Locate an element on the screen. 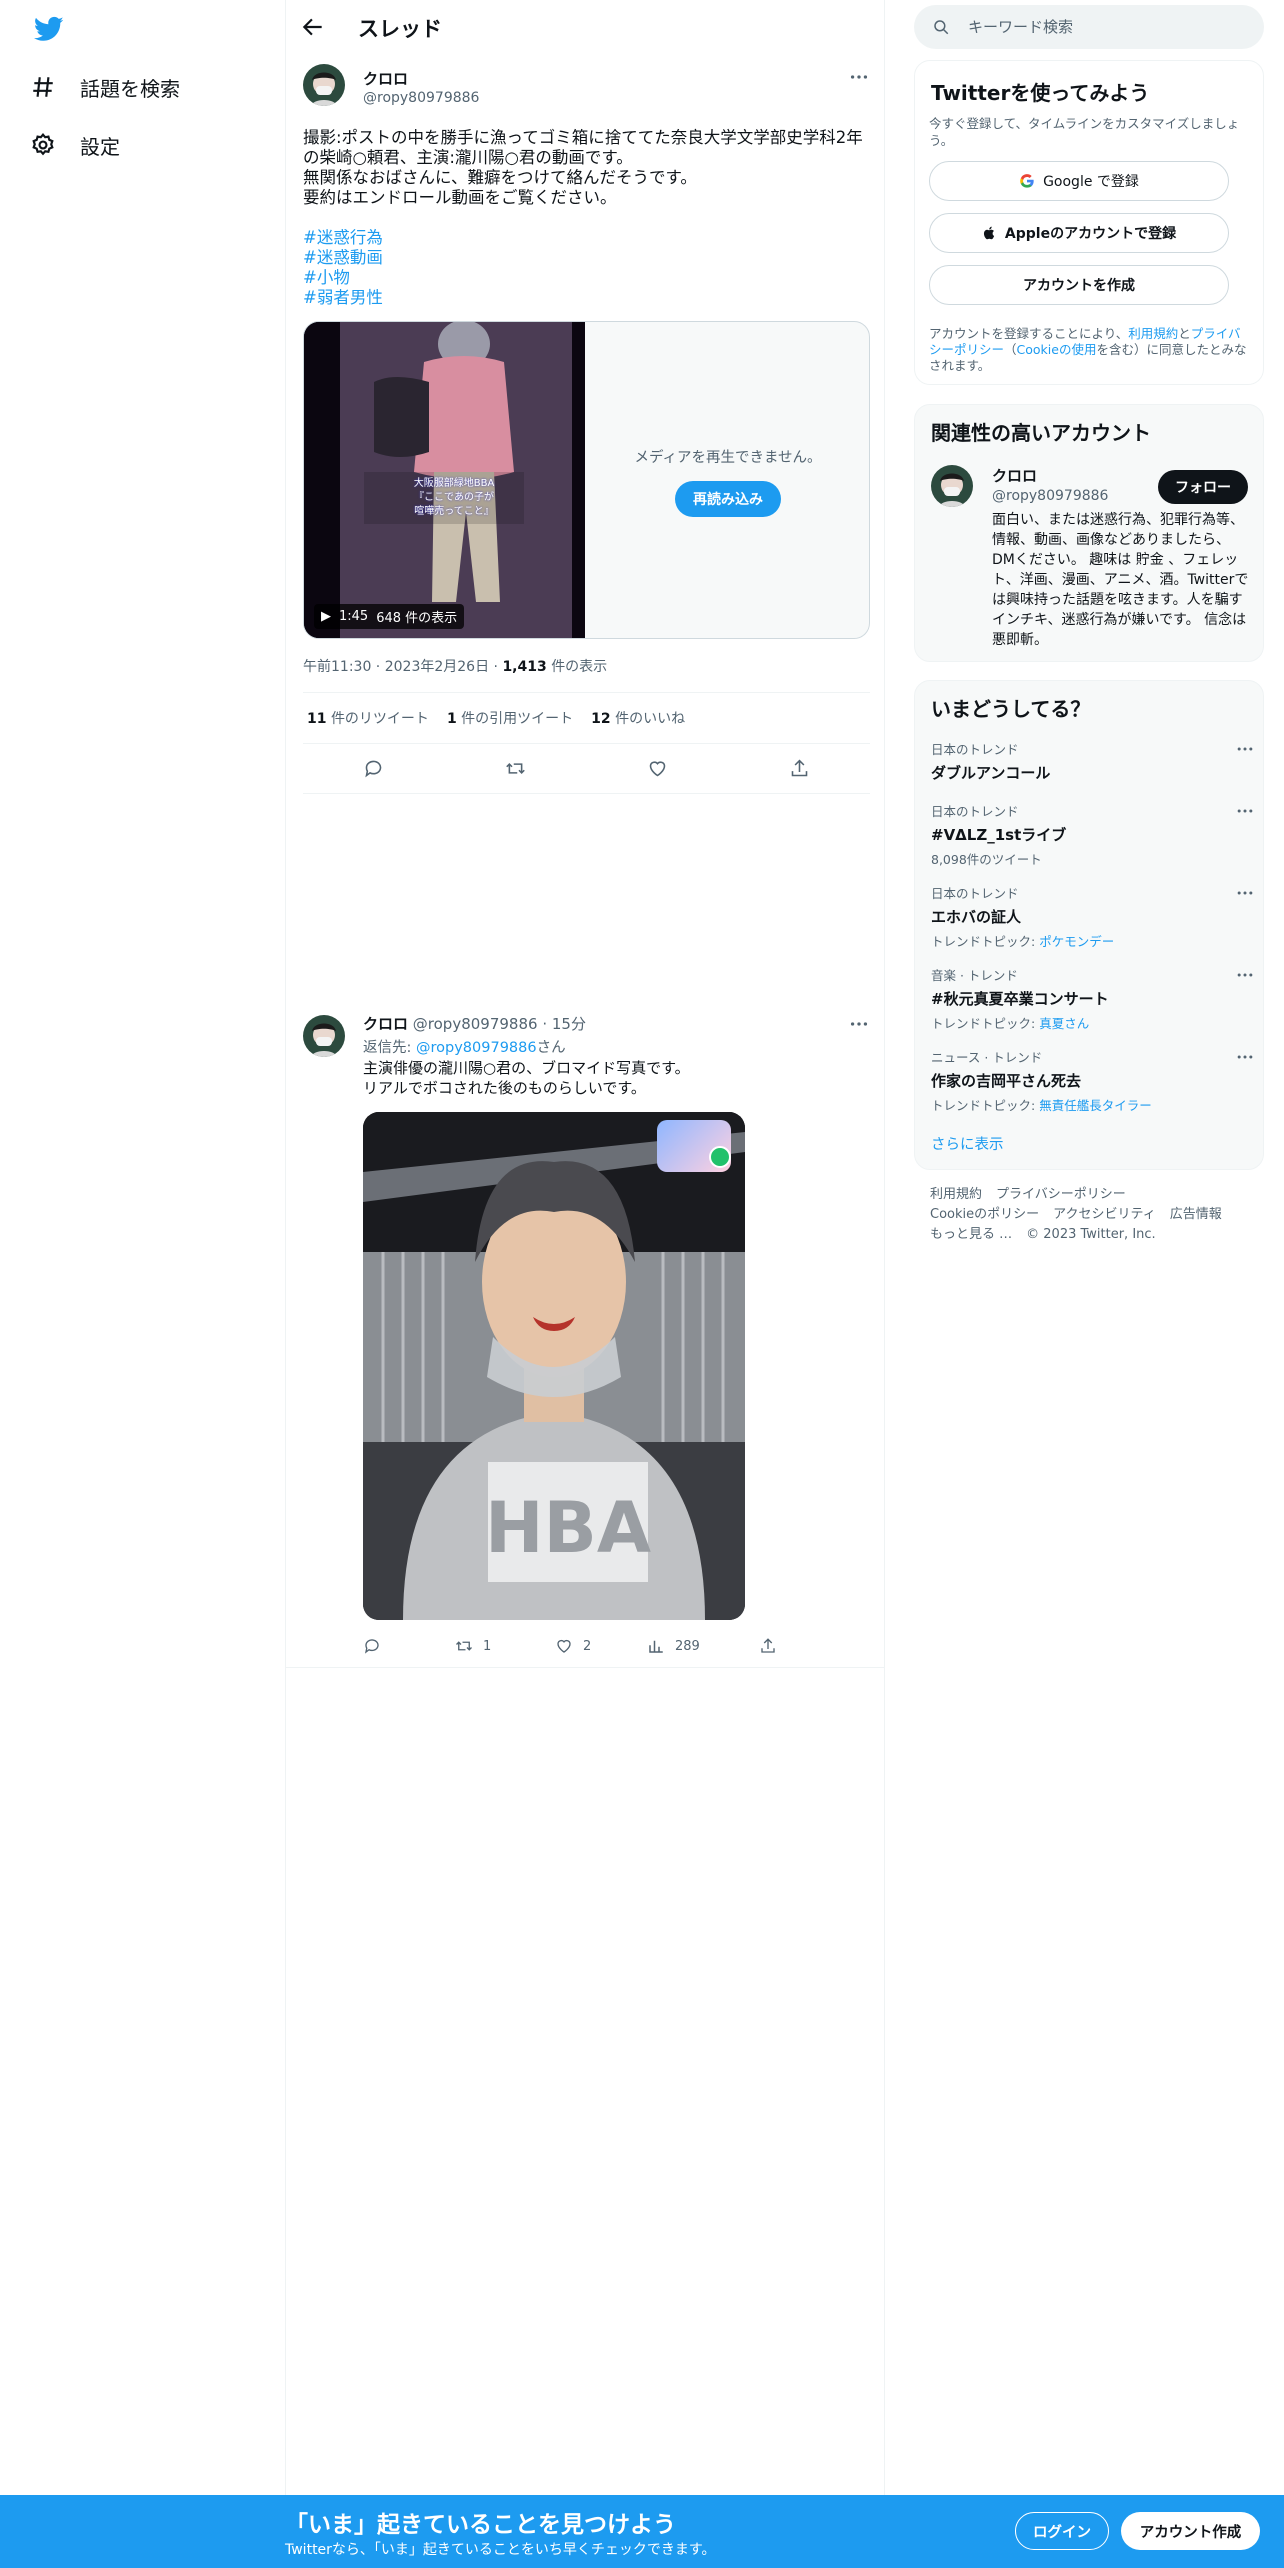 The width and height of the screenshot is (1284, 2568). footer-link: Cookieのポリシー is located at coordinates (984, 1214).